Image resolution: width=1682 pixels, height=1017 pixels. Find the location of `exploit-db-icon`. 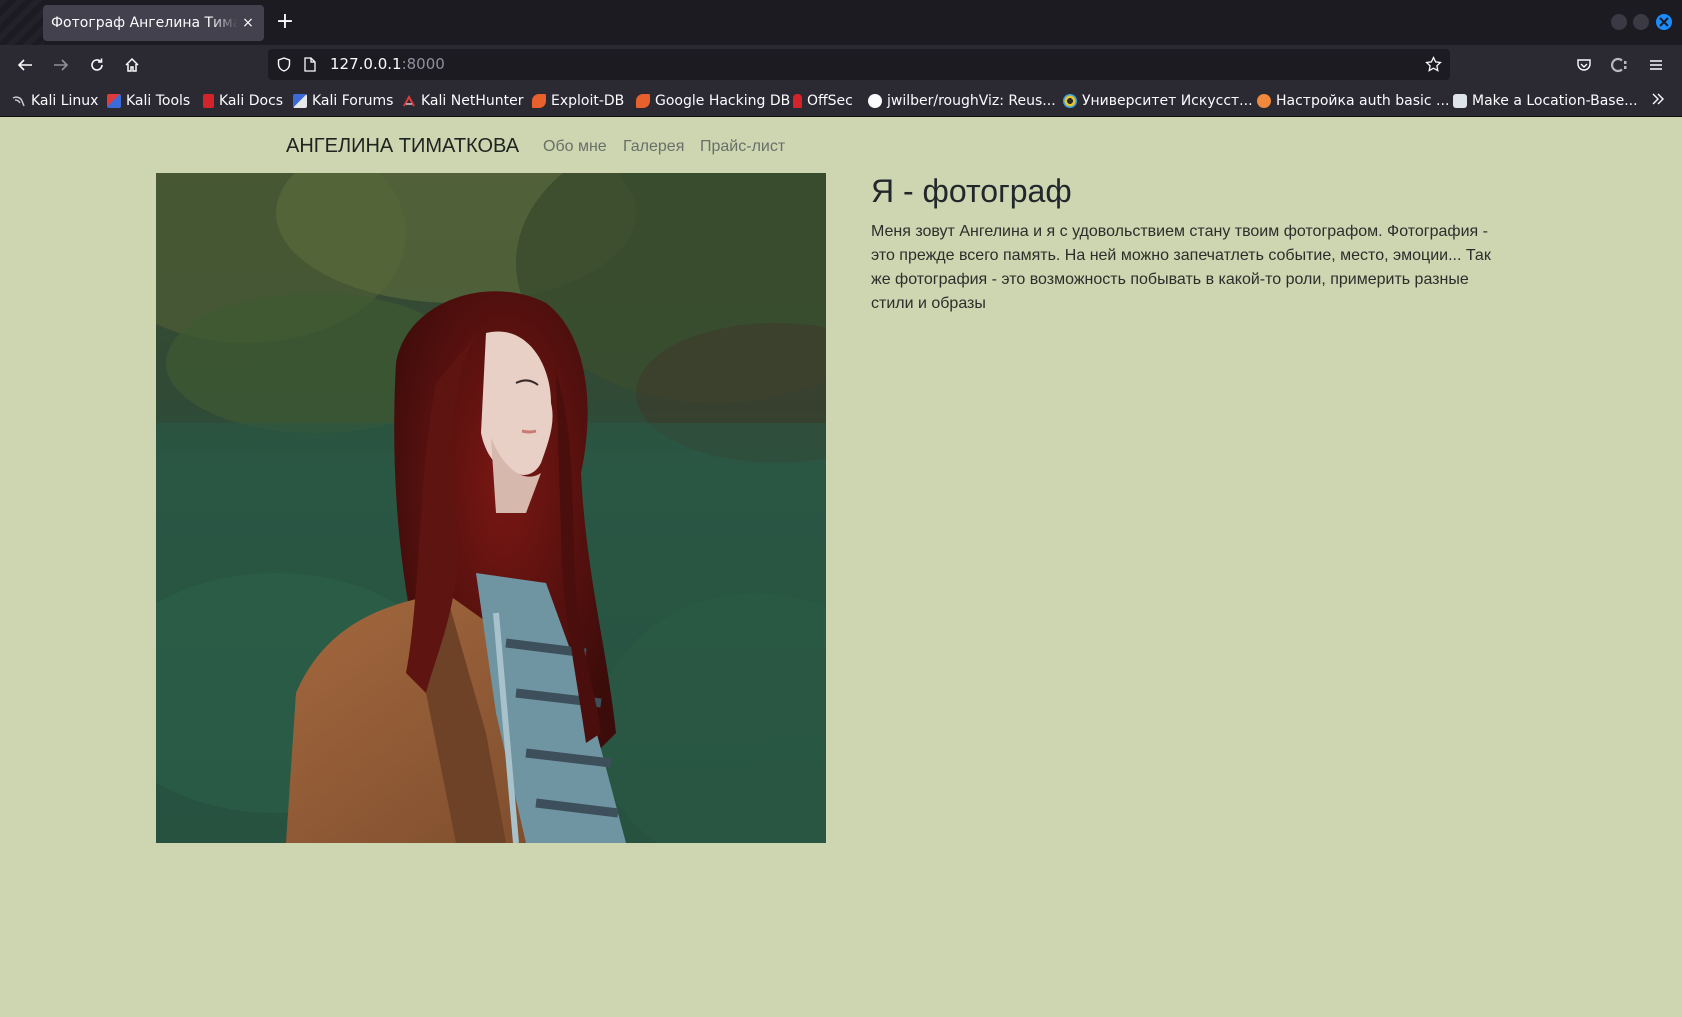

exploit-db-icon is located at coordinates (539, 101).